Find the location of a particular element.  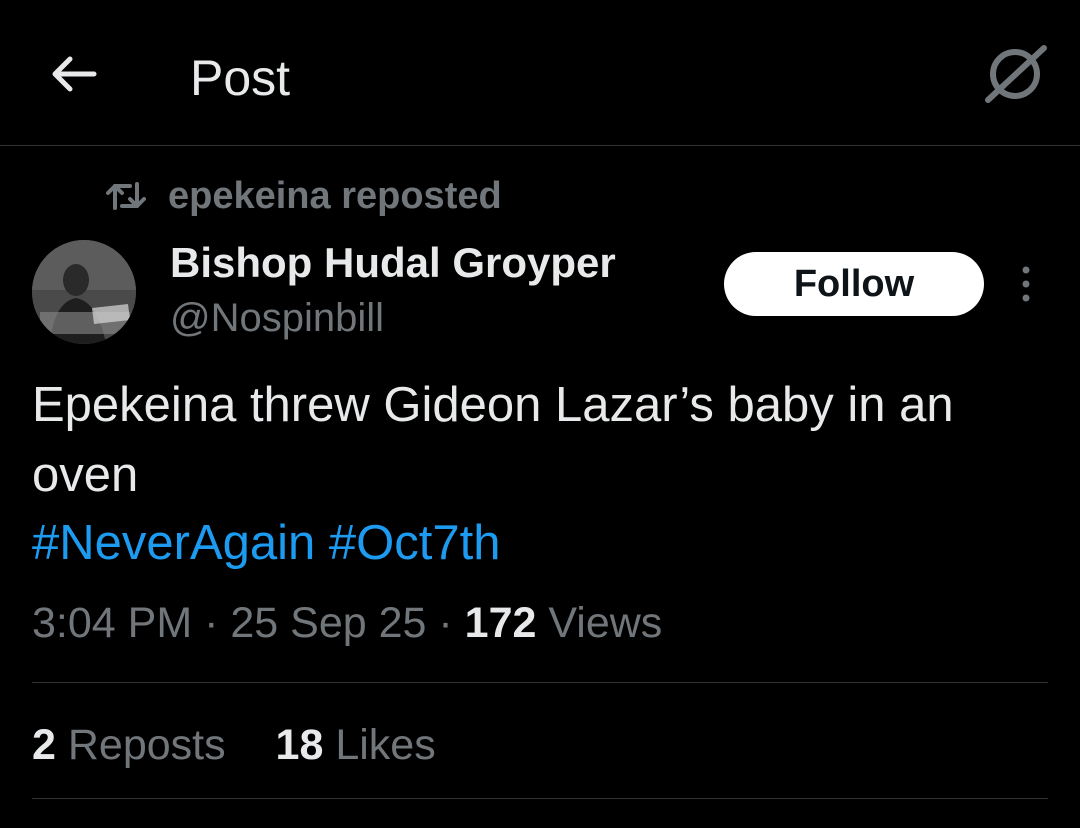

engagement-stats: 2 Reposts 18 Likes is located at coordinates (234, 745).